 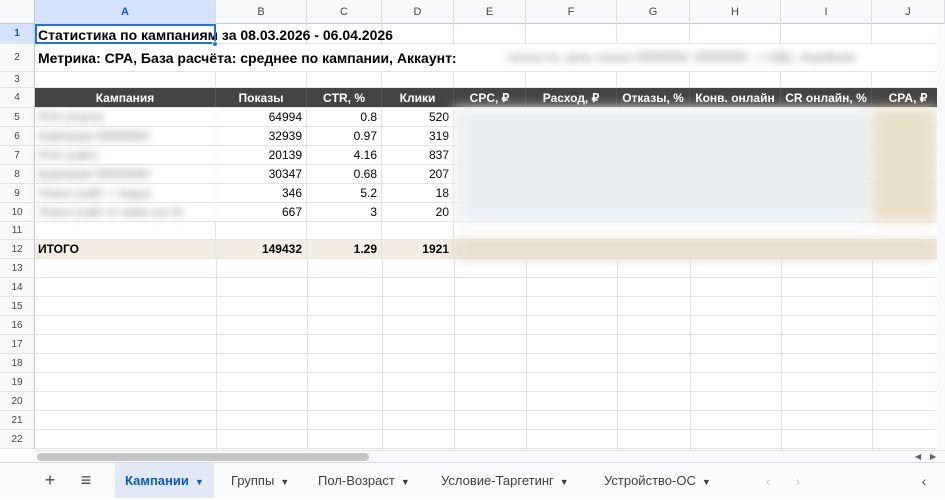 I want to click on campaign-name: Кампания 00000000, so click(x=125, y=174).